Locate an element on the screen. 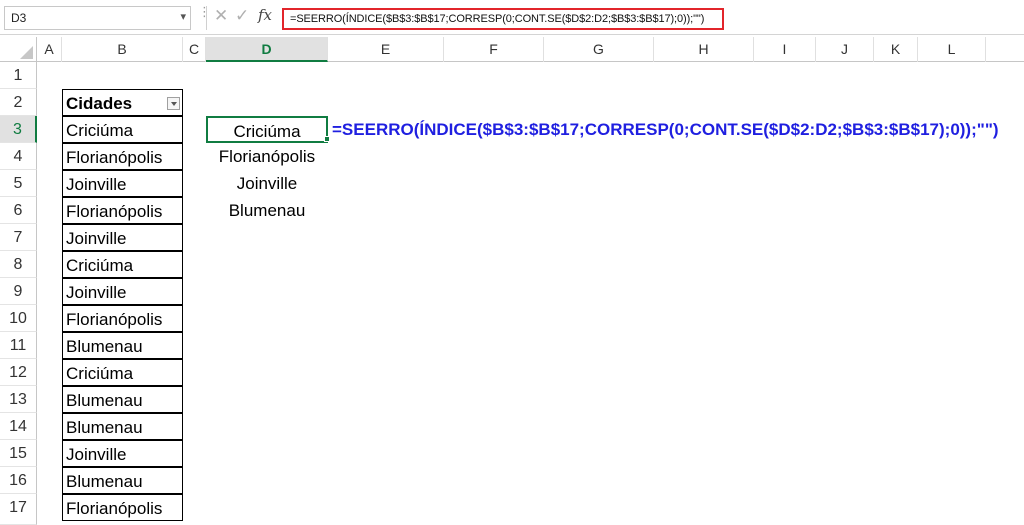  cell-b14: Blumenau is located at coordinates (122, 426).